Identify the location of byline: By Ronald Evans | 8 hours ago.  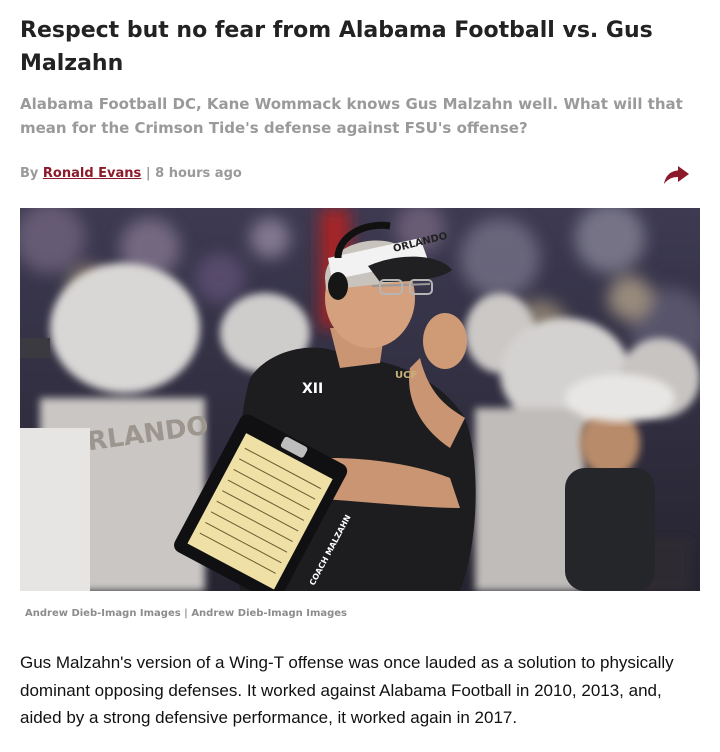
(131, 174).